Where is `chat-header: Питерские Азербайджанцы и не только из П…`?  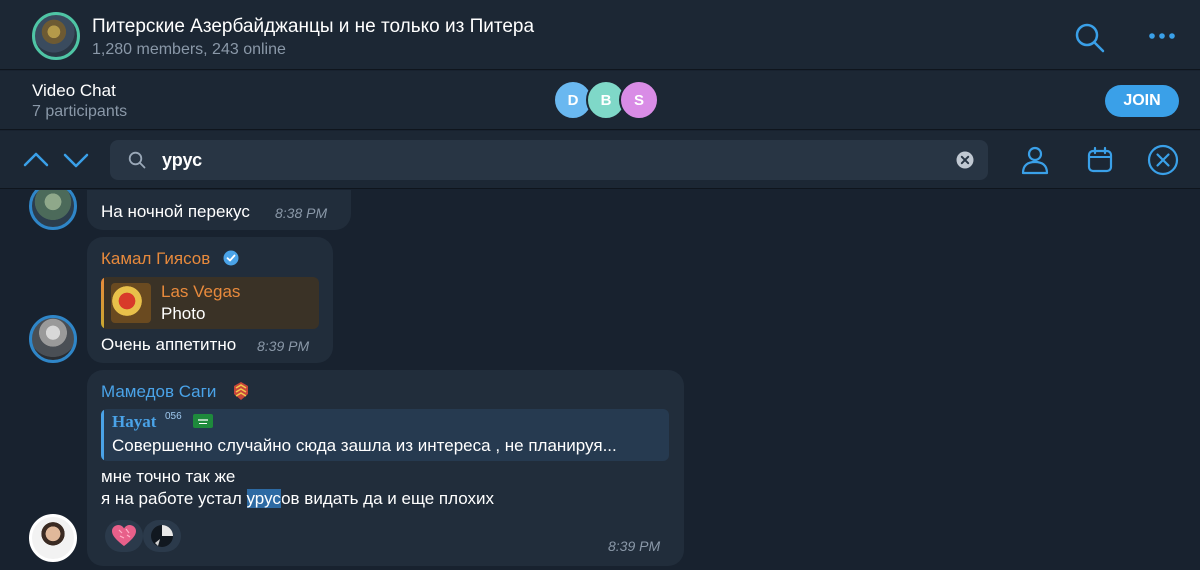
chat-header: Питерские Азербайджанцы и не только из П… is located at coordinates (600, 35).